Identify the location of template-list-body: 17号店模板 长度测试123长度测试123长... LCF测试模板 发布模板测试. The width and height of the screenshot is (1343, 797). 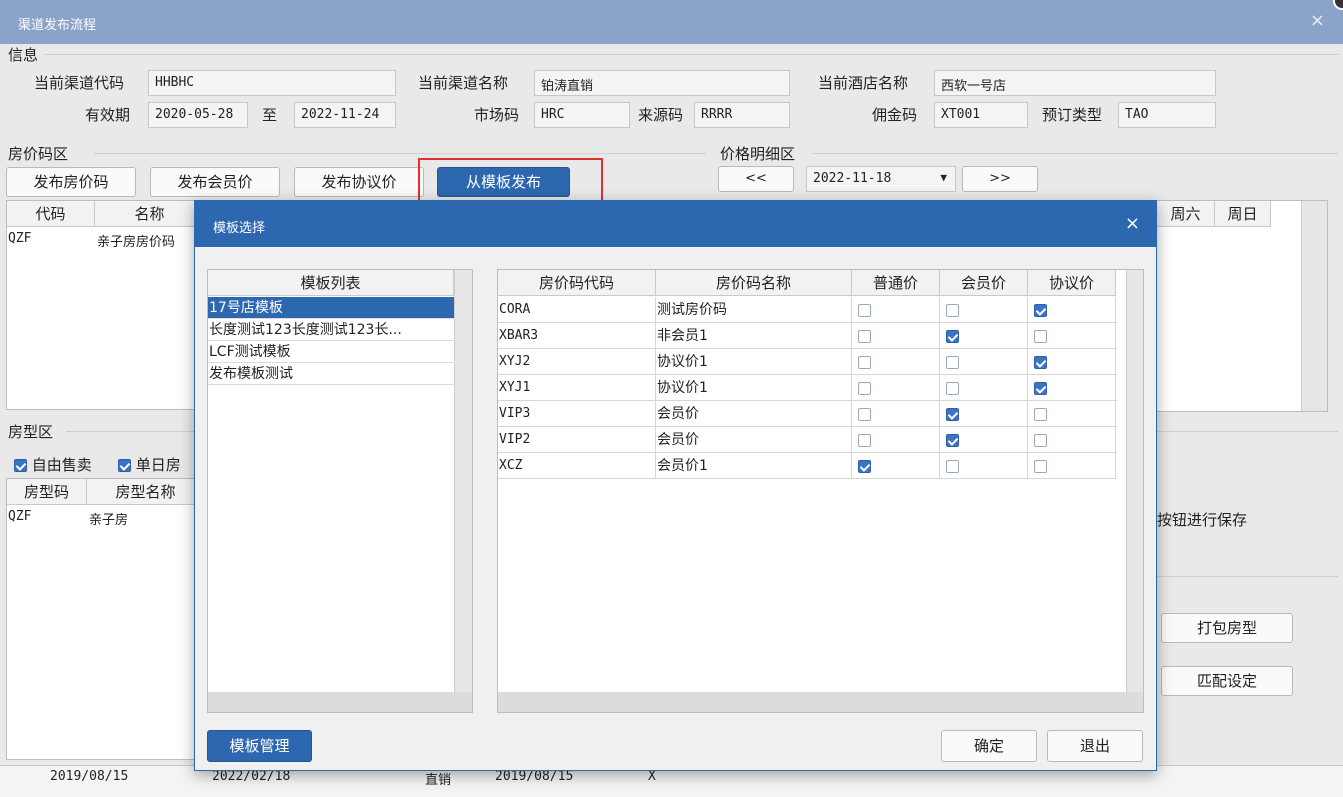
(331, 341).